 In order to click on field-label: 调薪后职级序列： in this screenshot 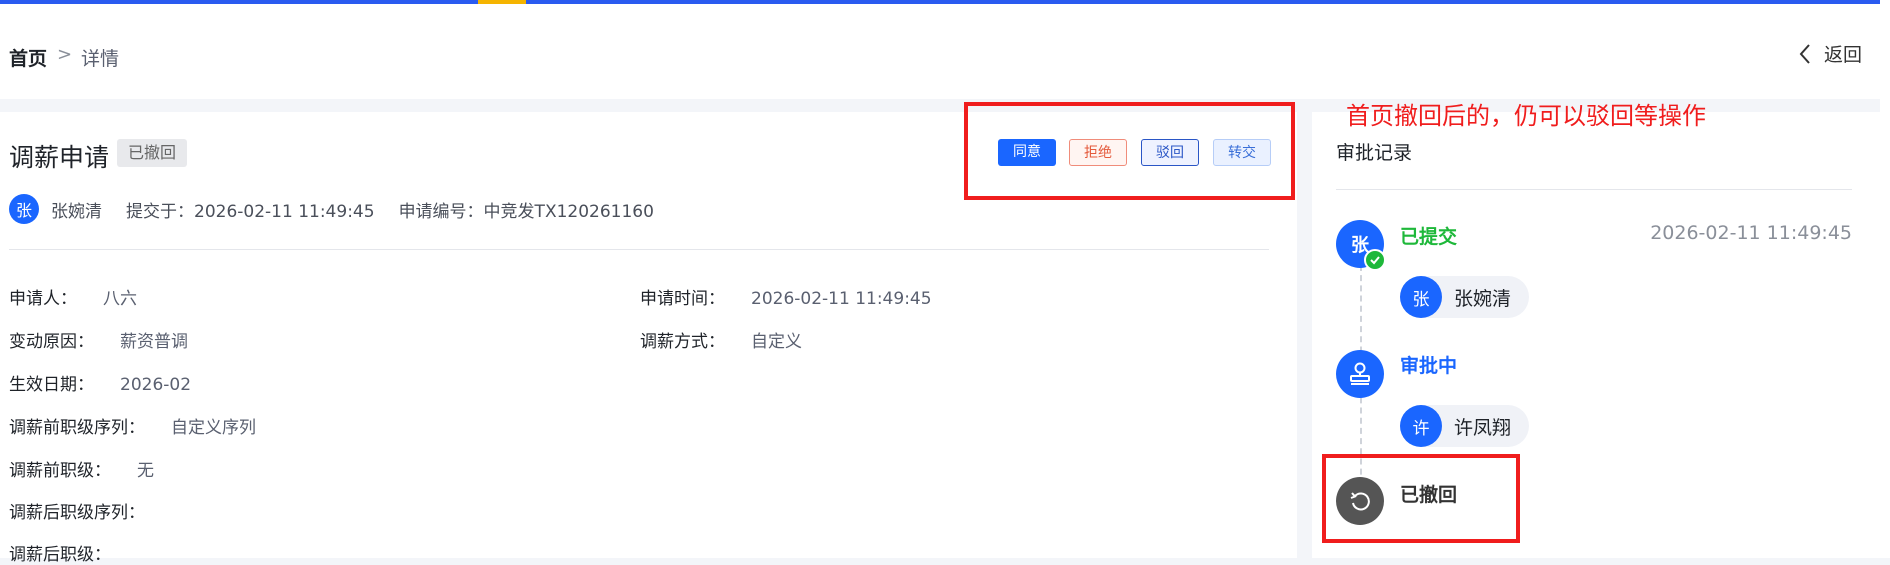, I will do `click(77, 513)`.